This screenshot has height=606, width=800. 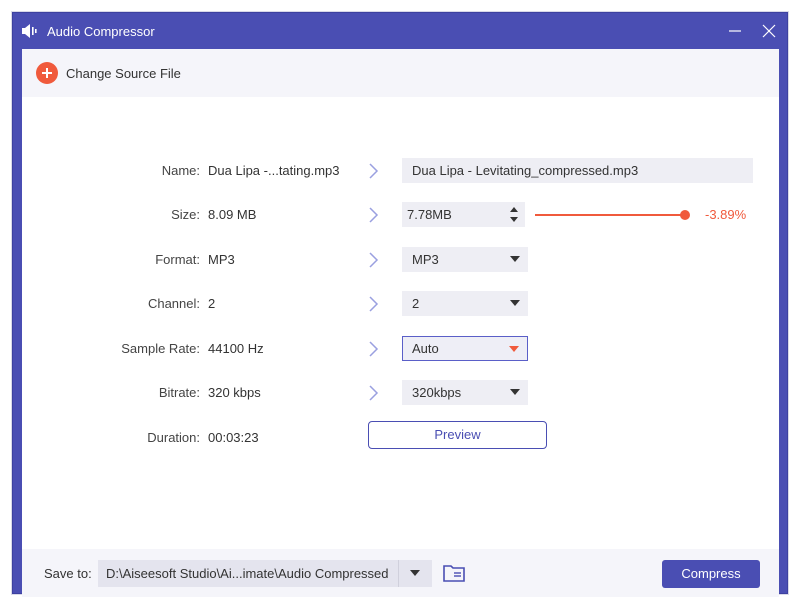 What do you see at coordinates (400, 215) in the screenshot?
I see `size-row: Size: 8.09 MB 7.78MB -3.89%` at bounding box center [400, 215].